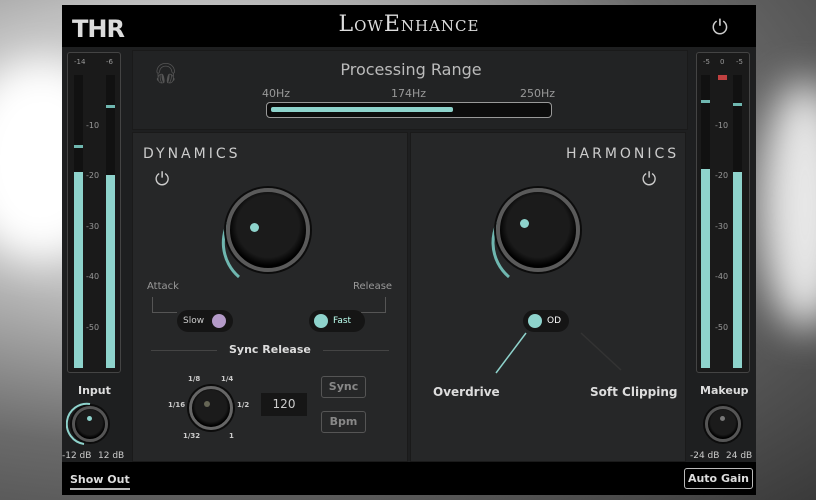 The width and height of the screenshot is (816, 500). I want to click on division-label: 1, so click(231, 436).